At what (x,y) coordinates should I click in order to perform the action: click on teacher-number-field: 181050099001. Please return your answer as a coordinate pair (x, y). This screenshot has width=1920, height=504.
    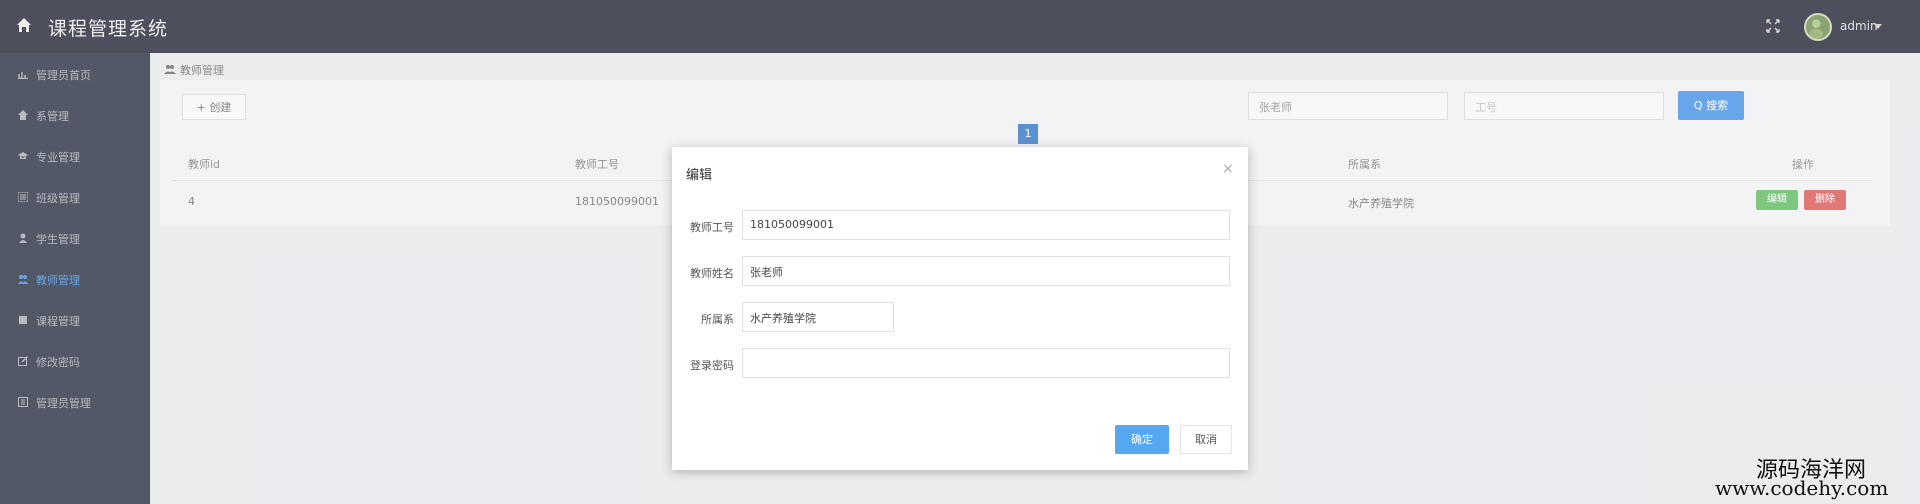
    Looking at the image, I should click on (986, 225).